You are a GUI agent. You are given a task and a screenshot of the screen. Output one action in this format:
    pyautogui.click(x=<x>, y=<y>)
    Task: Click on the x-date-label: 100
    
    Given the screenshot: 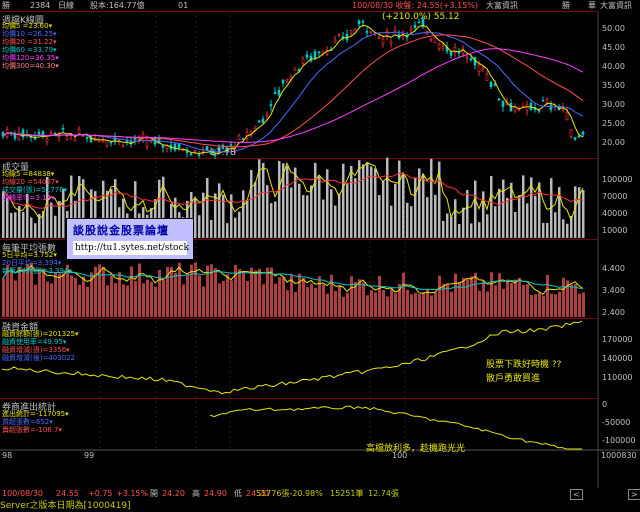 What is the action you would take?
    pyautogui.click(x=400, y=455)
    